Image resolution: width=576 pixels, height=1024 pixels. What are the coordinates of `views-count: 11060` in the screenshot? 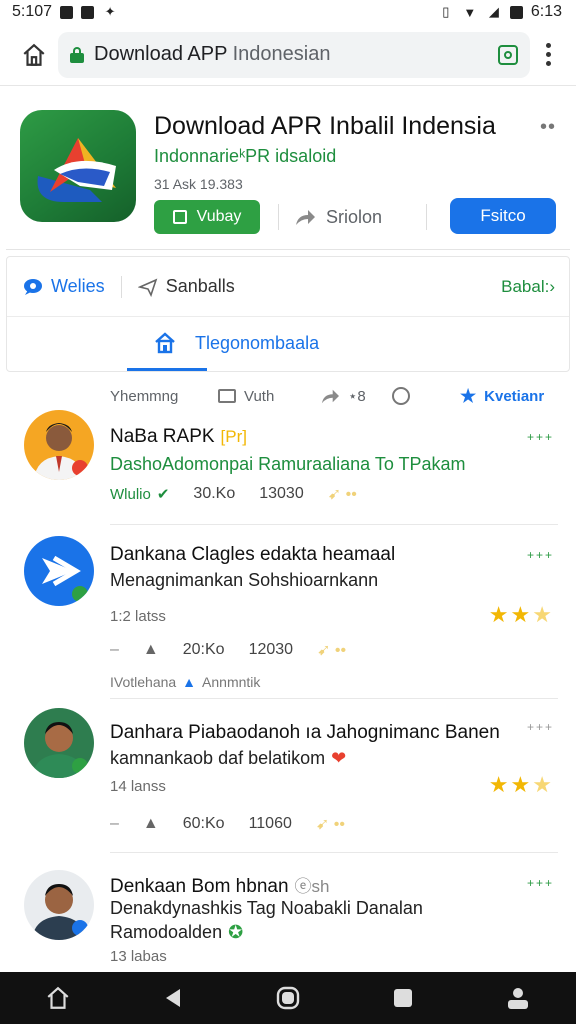 It's located at (270, 823).